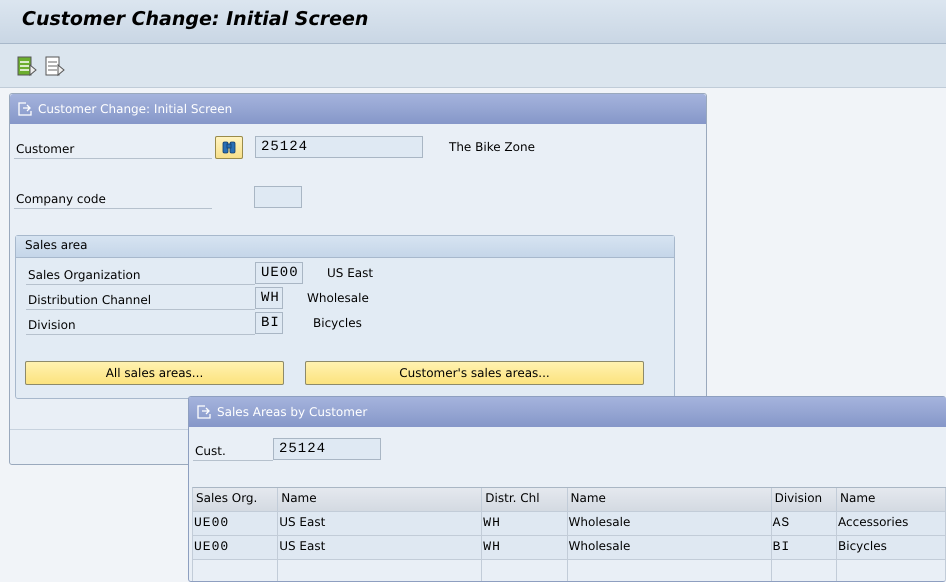 Image resolution: width=946 pixels, height=582 pixels. I want to click on input-field: WH, so click(269, 298).